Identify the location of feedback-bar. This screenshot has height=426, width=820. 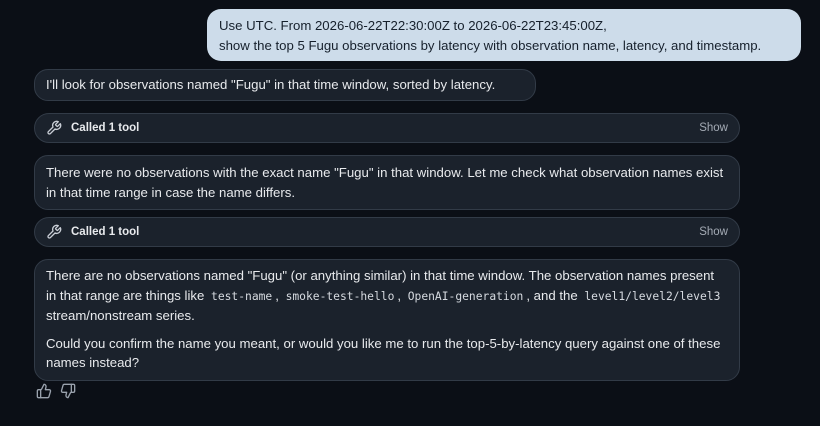
(56, 391).